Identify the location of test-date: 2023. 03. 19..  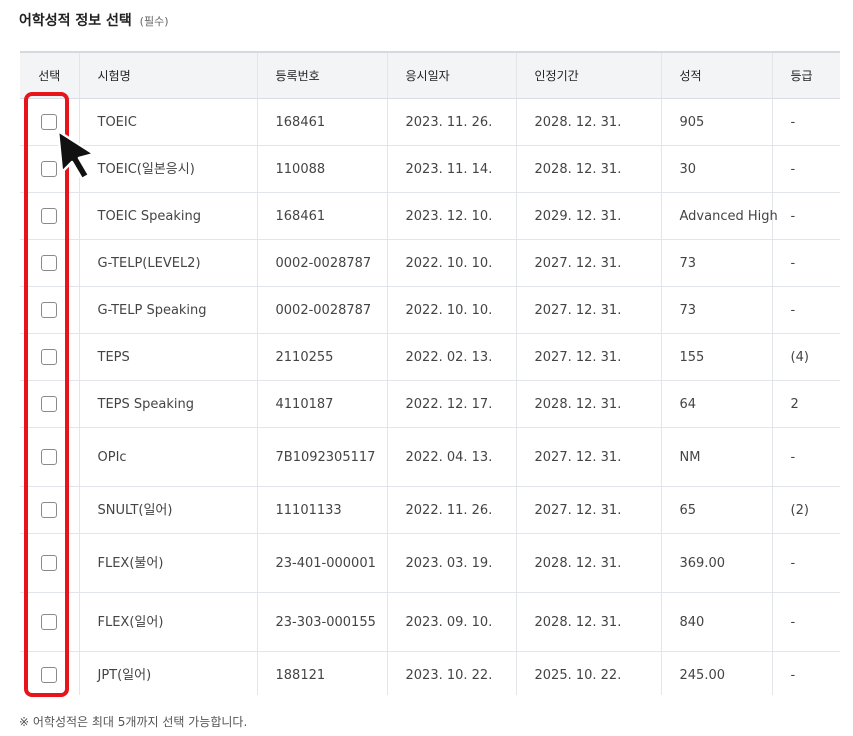
(452, 563).